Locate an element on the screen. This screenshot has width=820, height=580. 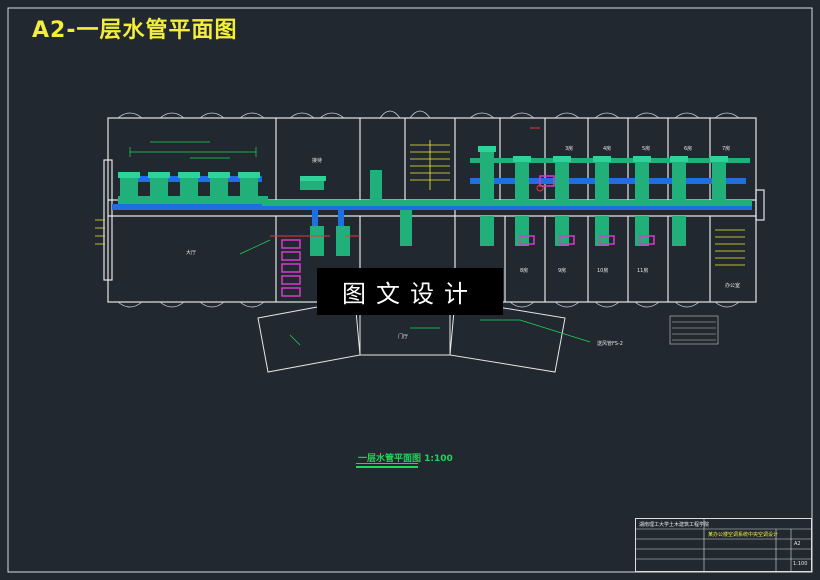
svg-text: 接待 is located at coordinates (317, 160).